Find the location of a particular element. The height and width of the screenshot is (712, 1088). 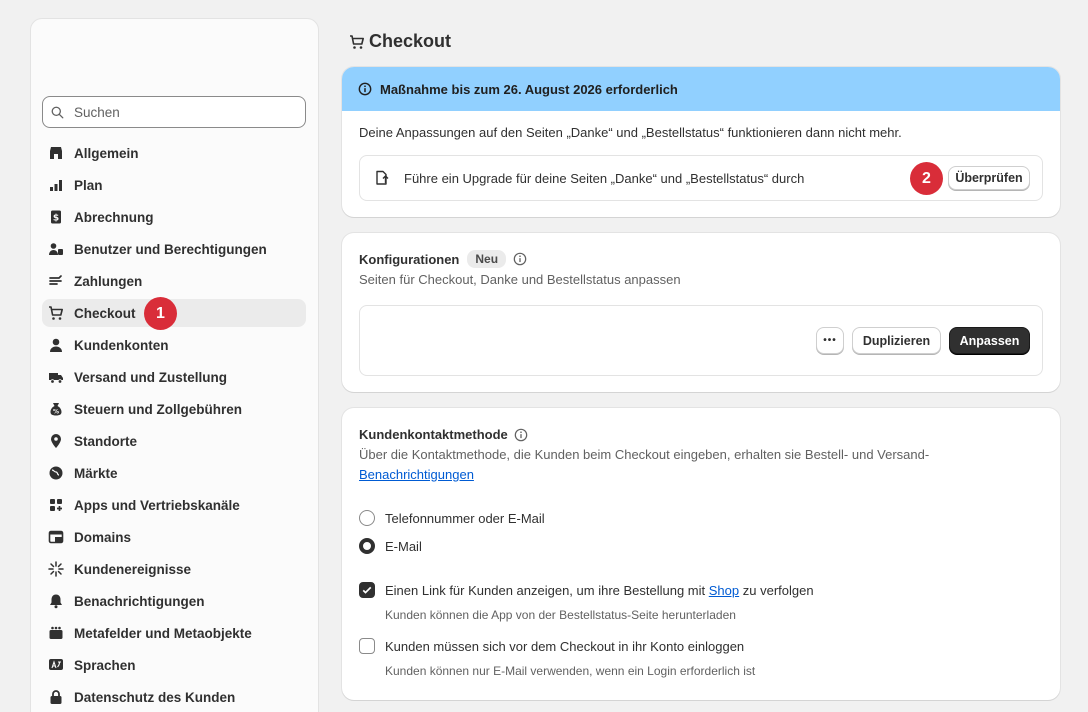

sidebar-item-domains: Domains is located at coordinates (174, 537).